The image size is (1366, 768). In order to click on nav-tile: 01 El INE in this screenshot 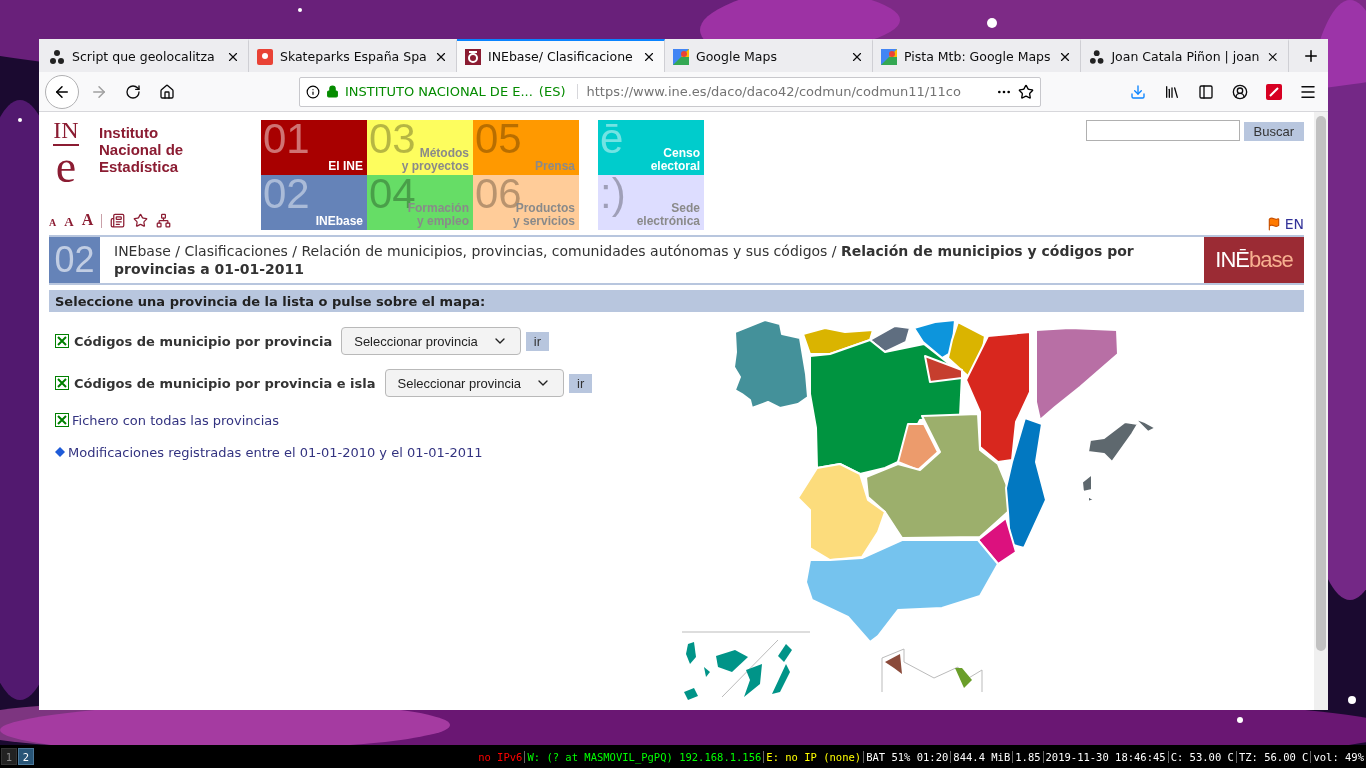, I will do `click(314, 147)`.